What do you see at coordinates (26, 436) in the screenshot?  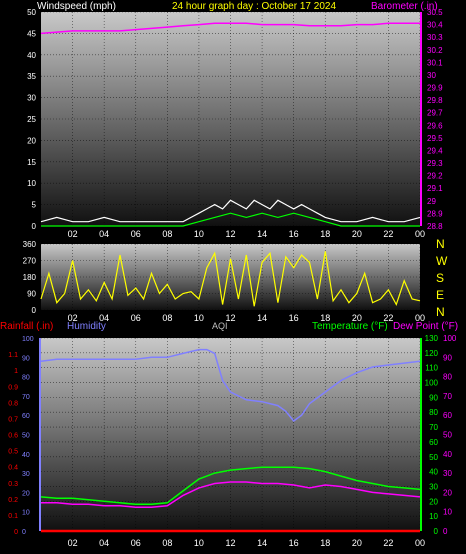 I see `humidity-tick-label: 50` at bounding box center [26, 436].